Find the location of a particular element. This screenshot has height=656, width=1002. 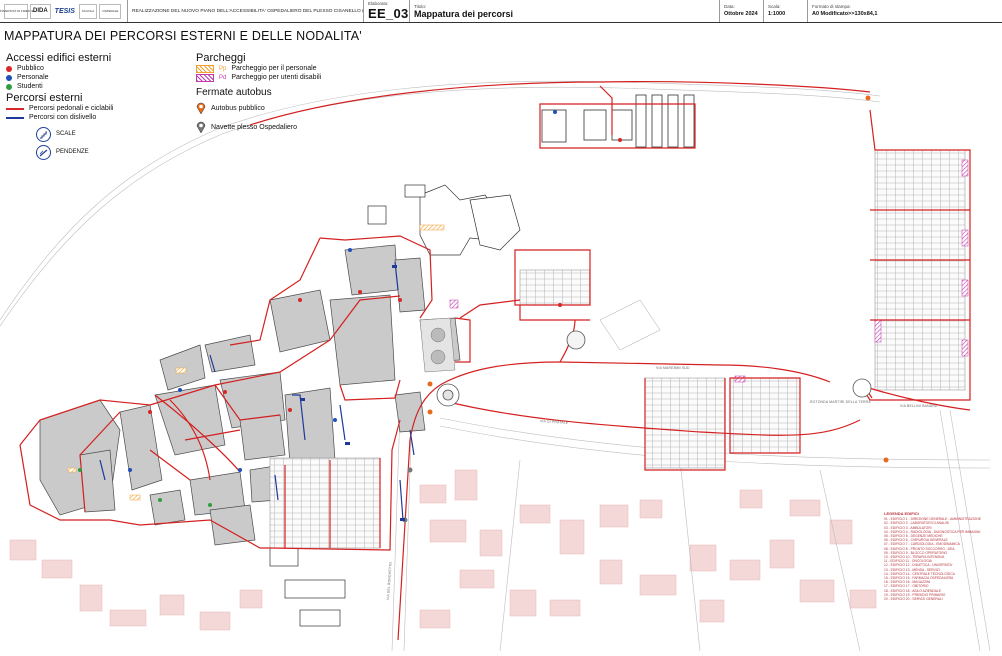

legend-label: Parcheggio per il personale is located at coordinates (274, 68).